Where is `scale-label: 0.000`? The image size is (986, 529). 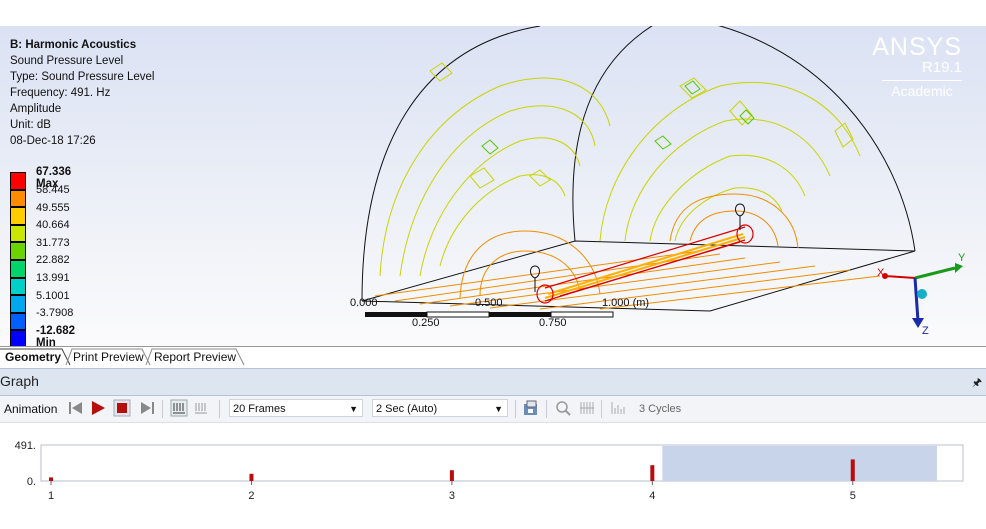
scale-label: 0.000 is located at coordinates (364, 303).